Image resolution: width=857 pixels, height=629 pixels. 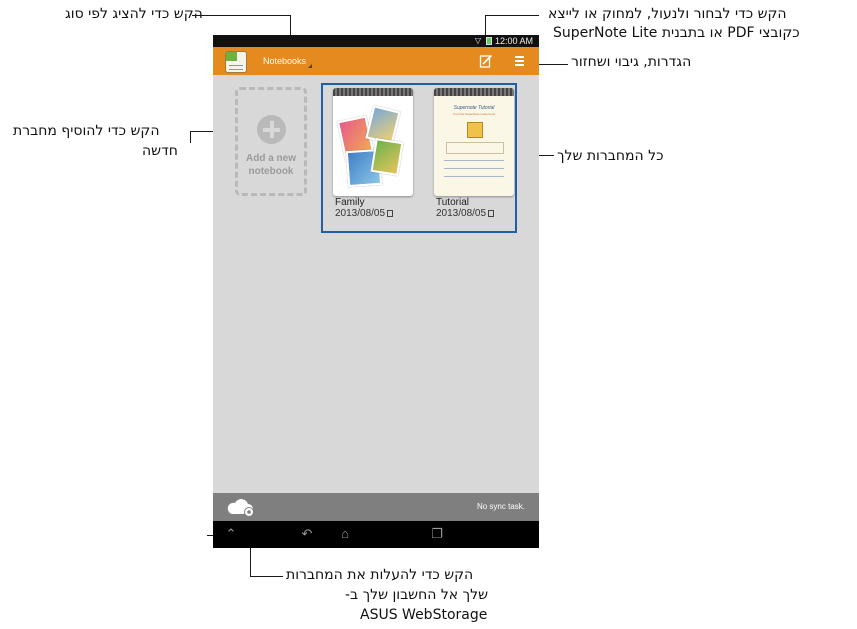 What do you see at coordinates (310, 66) in the screenshot?
I see `dropdown-corner-icon` at bounding box center [310, 66].